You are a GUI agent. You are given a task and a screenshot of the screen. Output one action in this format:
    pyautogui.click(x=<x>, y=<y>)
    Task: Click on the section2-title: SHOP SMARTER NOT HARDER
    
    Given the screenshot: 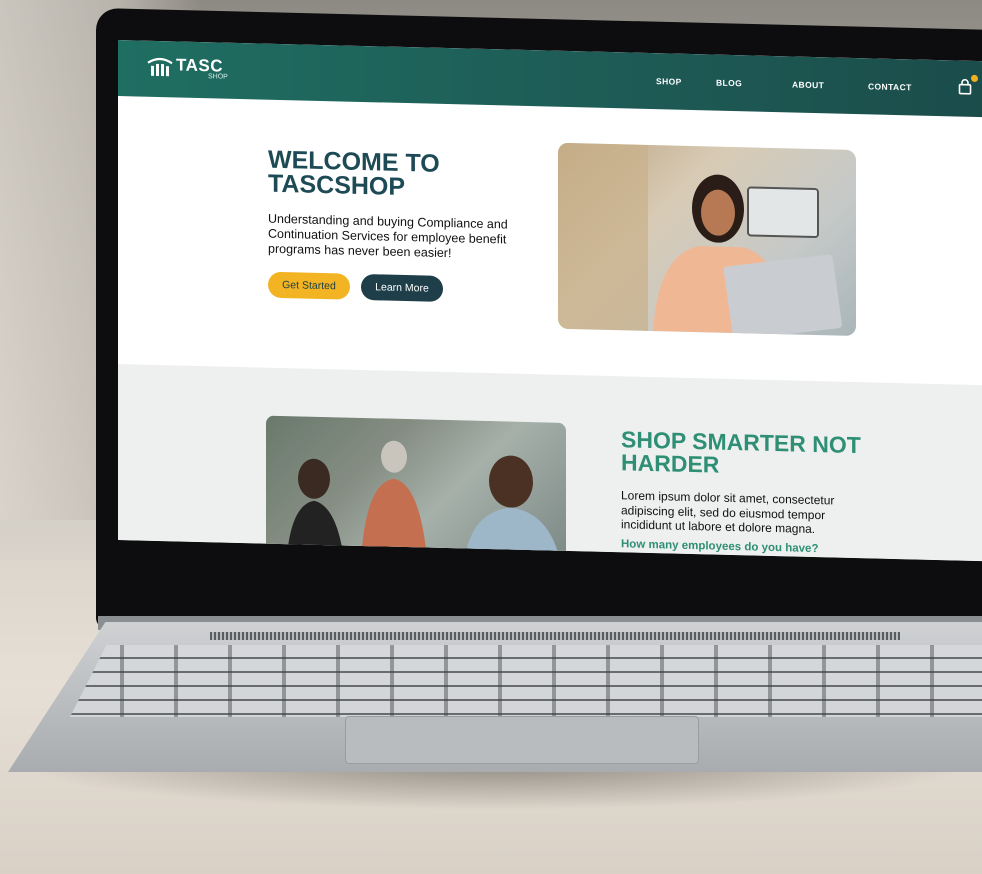 What is the action you would take?
    pyautogui.click(x=741, y=452)
    